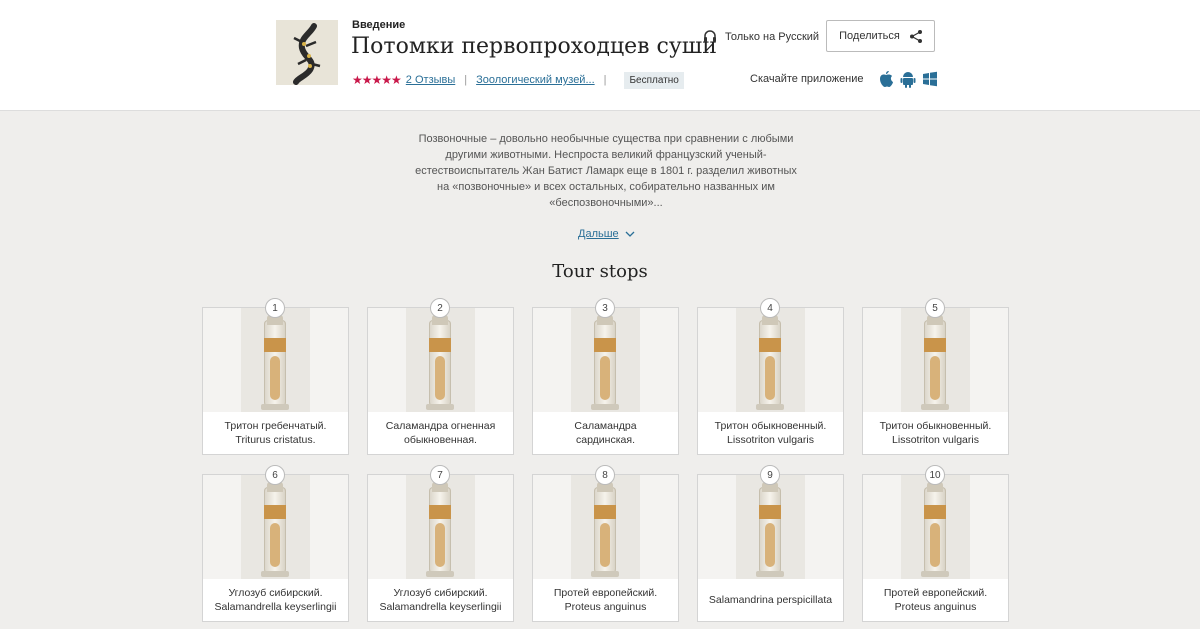  Describe the element at coordinates (598, 234) in the screenshot. I see `read-more-label: Дальше` at that location.